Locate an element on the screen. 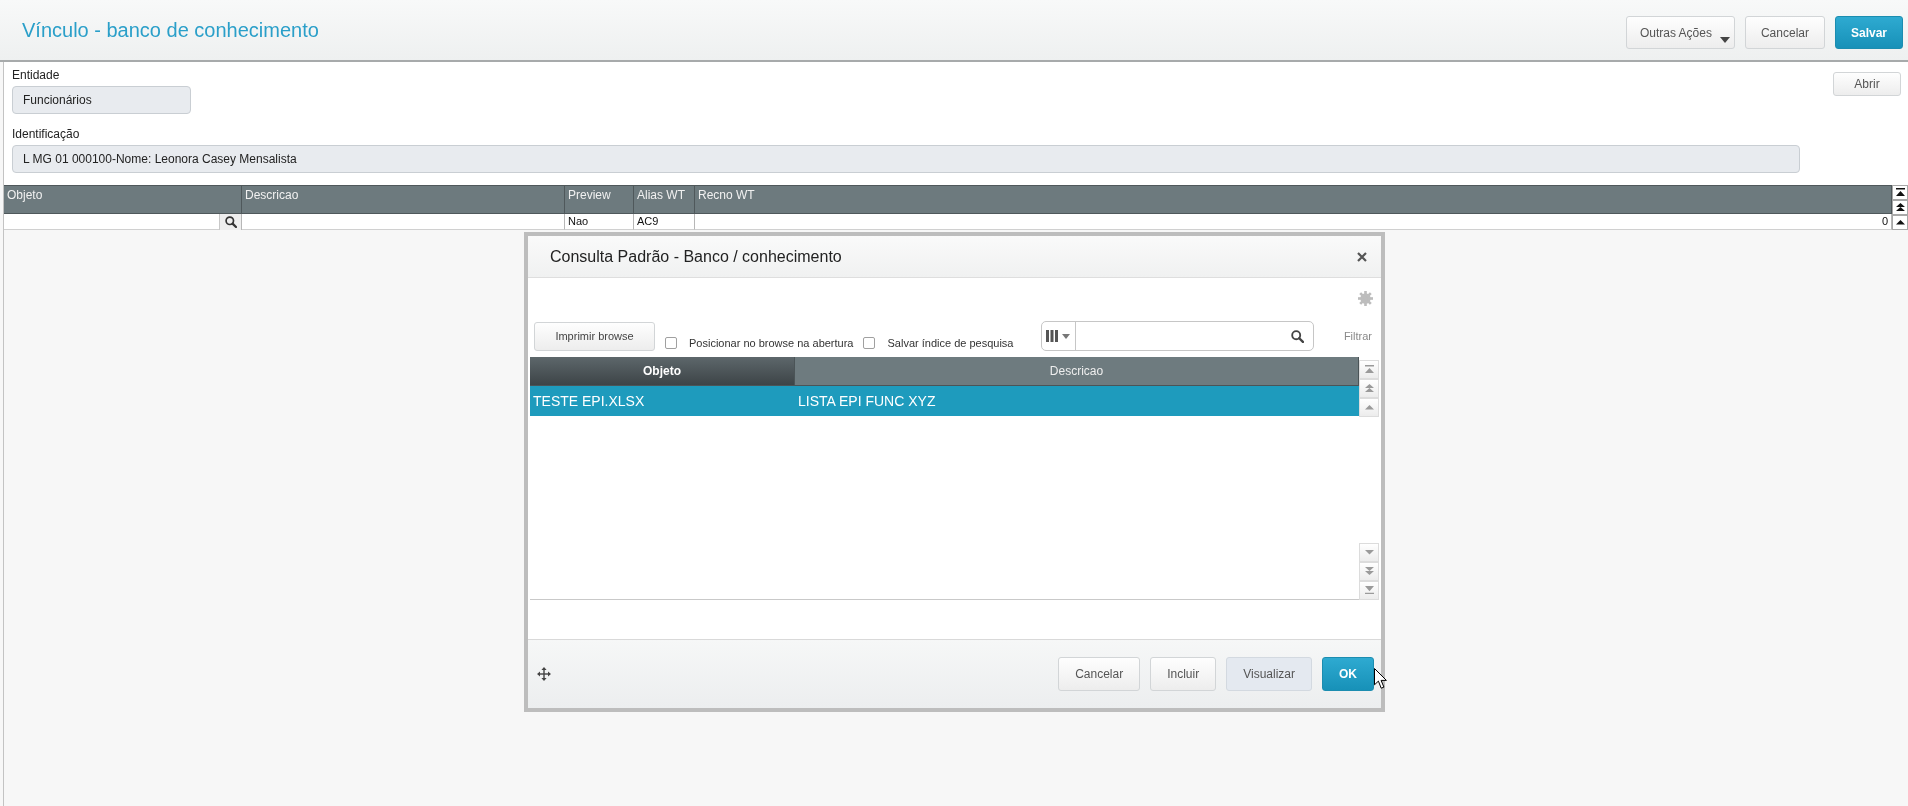 Image resolution: width=1908 pixels, height=806 pixels. scroll-up-button is located at coordinates (1900, 222).